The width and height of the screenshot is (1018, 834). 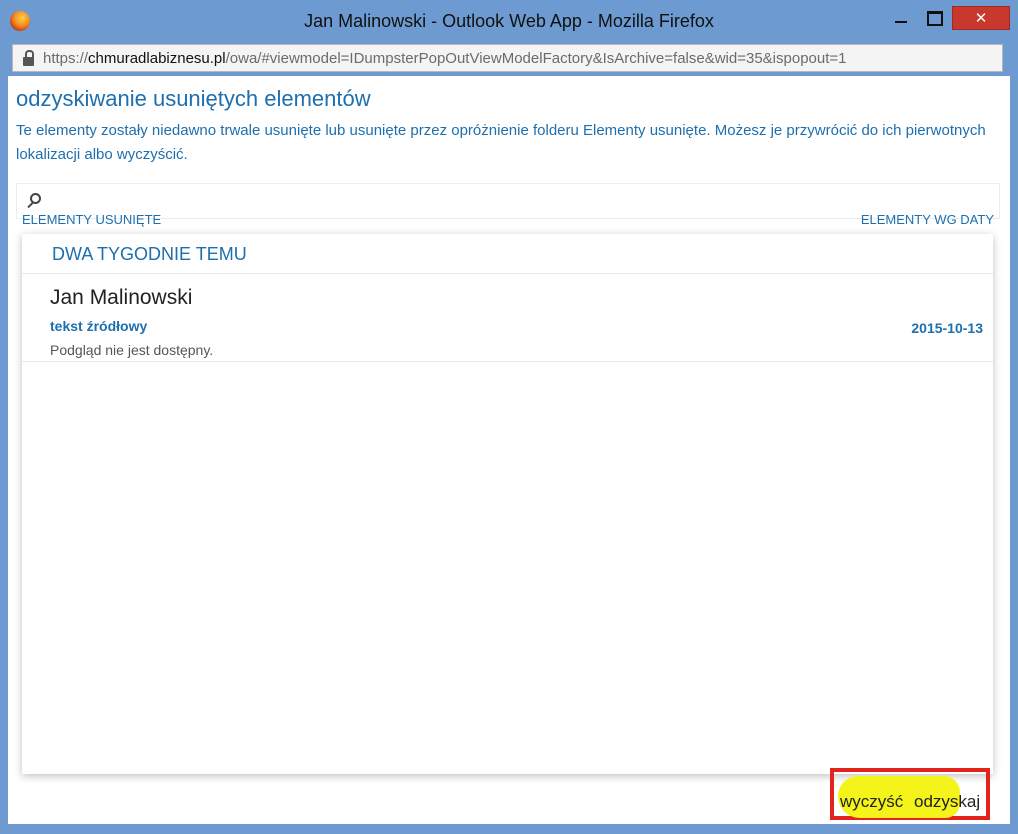 What do you see at coordinates (149, 254) in the screenshot?
I see `group-header: DWA TYGODNIE TEMU` at bounding box center [149, 254].